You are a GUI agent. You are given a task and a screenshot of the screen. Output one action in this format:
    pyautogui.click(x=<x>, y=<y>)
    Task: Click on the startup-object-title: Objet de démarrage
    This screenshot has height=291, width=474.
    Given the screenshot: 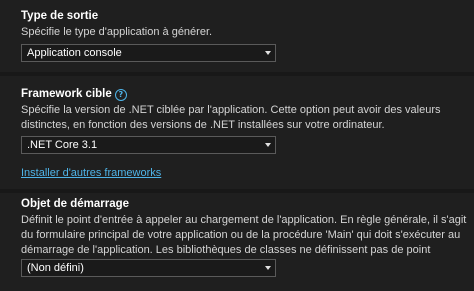 What is the action you would take?
    pyautogui.click(x=75, y=204)
    